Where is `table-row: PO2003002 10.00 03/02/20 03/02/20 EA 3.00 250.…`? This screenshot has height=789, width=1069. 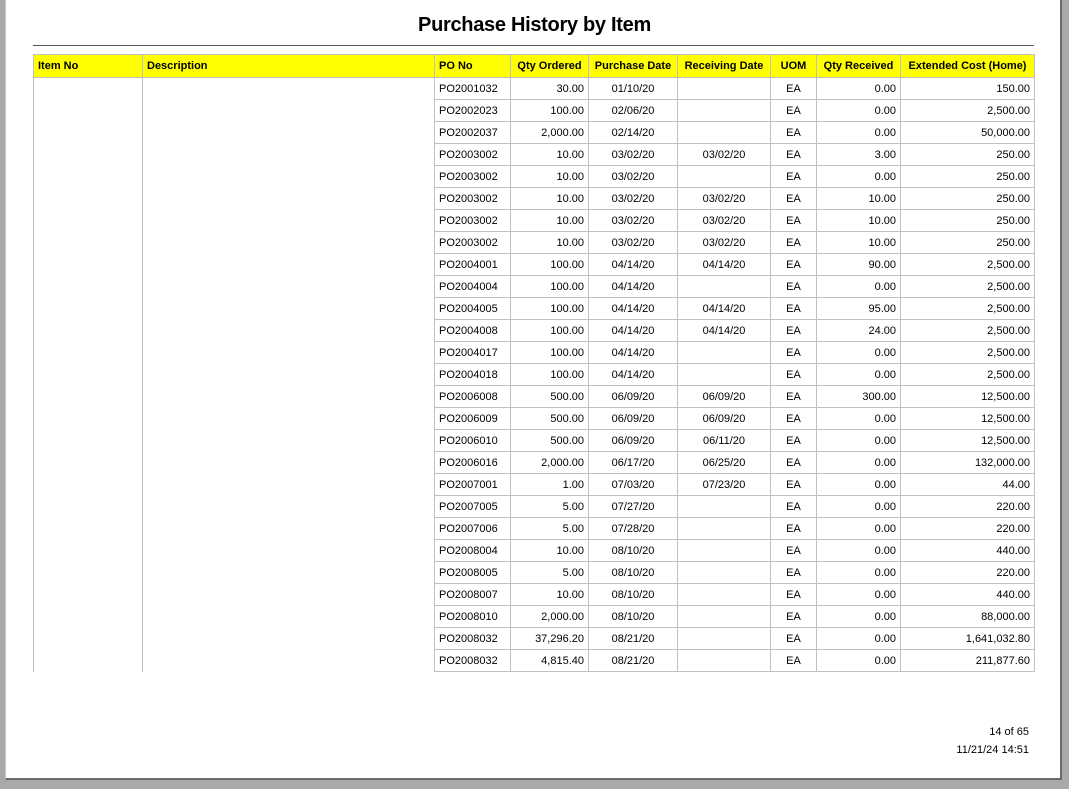 table-row: PO2003002 10.00 03/02/20 03/02/20 EA 3.00 250.… is located at coordinates (534, 154).